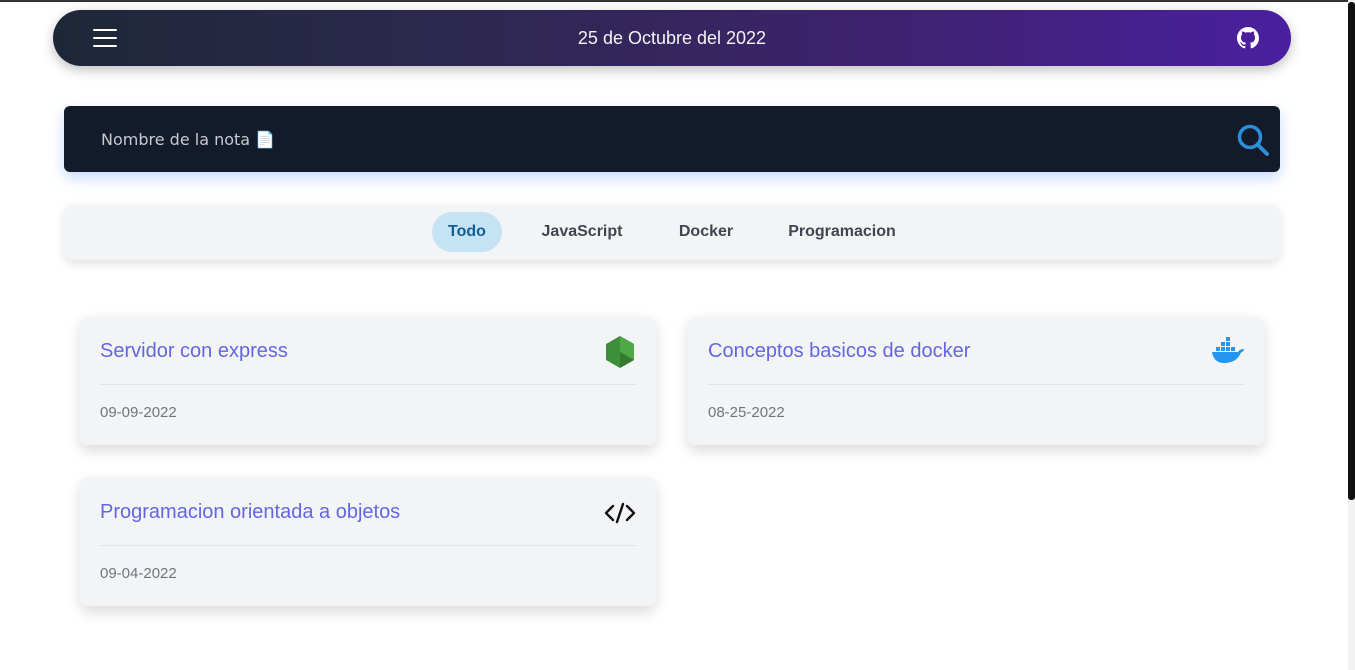 Image resolution: width=1355 pixels, height=670 pixels. Describe the element at coordinates (250, 512) in the screenshot. I see `note-title: Programacion orientada a objetos` at that location.